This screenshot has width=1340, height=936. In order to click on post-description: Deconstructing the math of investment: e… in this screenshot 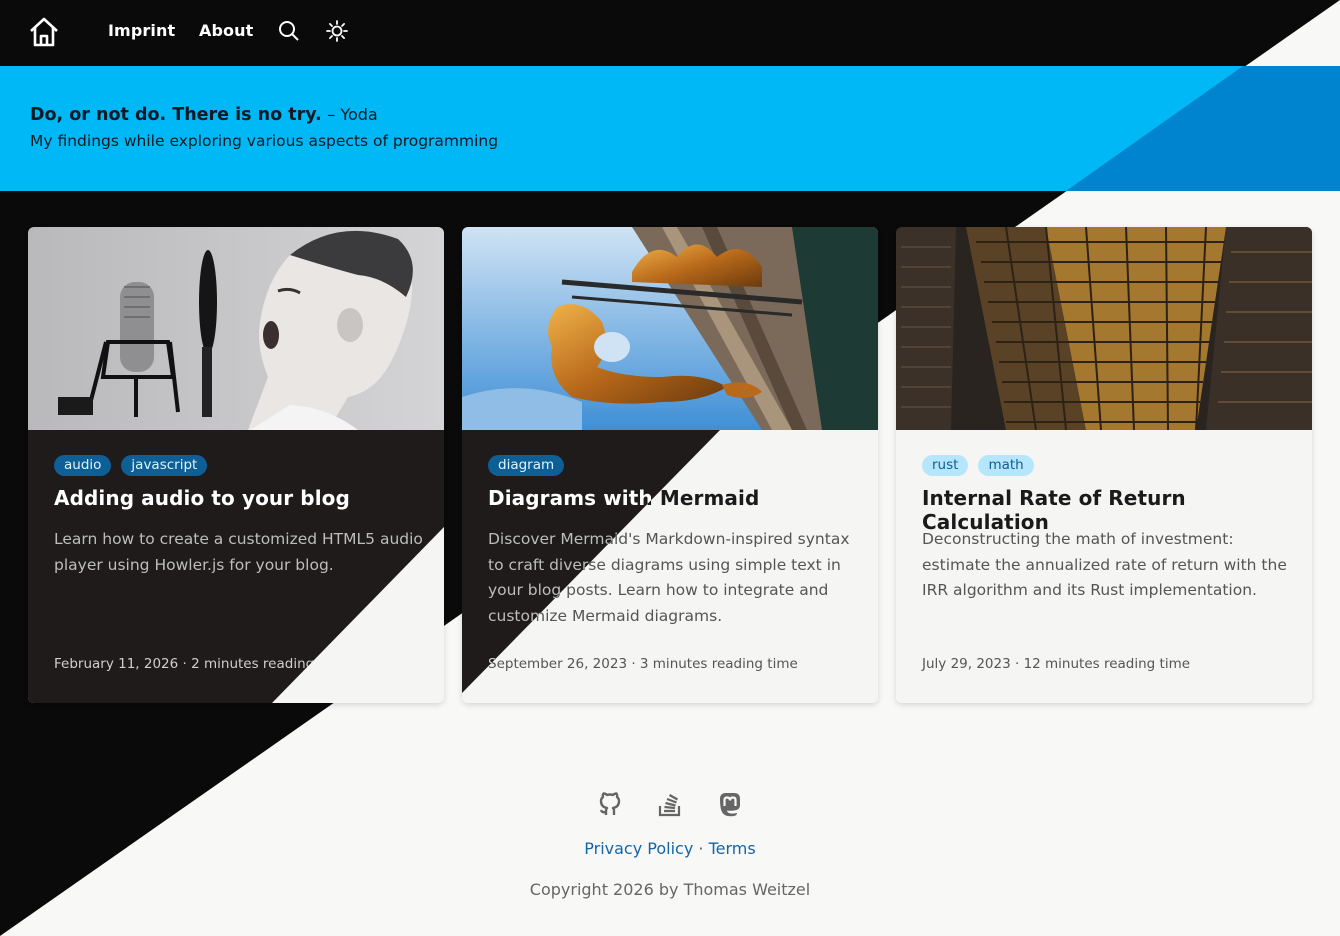, I will do `click(1104, 564)`.